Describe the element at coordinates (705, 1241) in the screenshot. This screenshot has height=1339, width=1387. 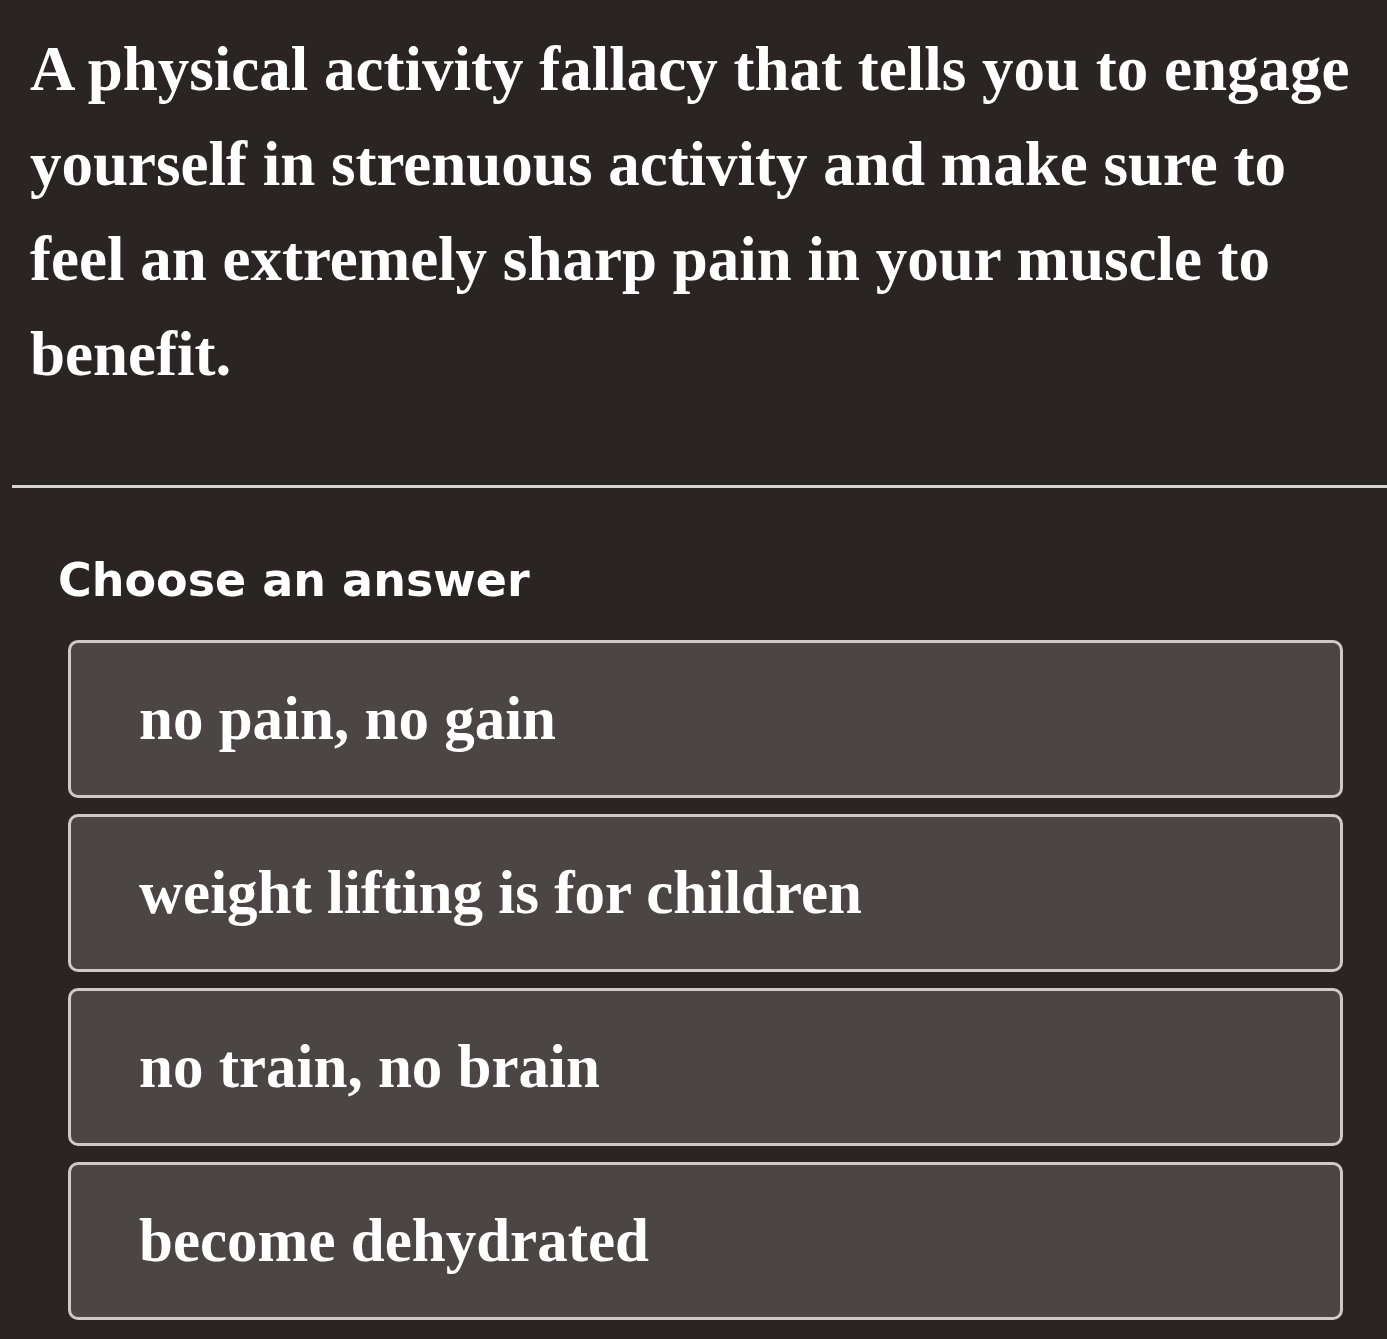
I see `answer-option: become dehydrated` at that location.